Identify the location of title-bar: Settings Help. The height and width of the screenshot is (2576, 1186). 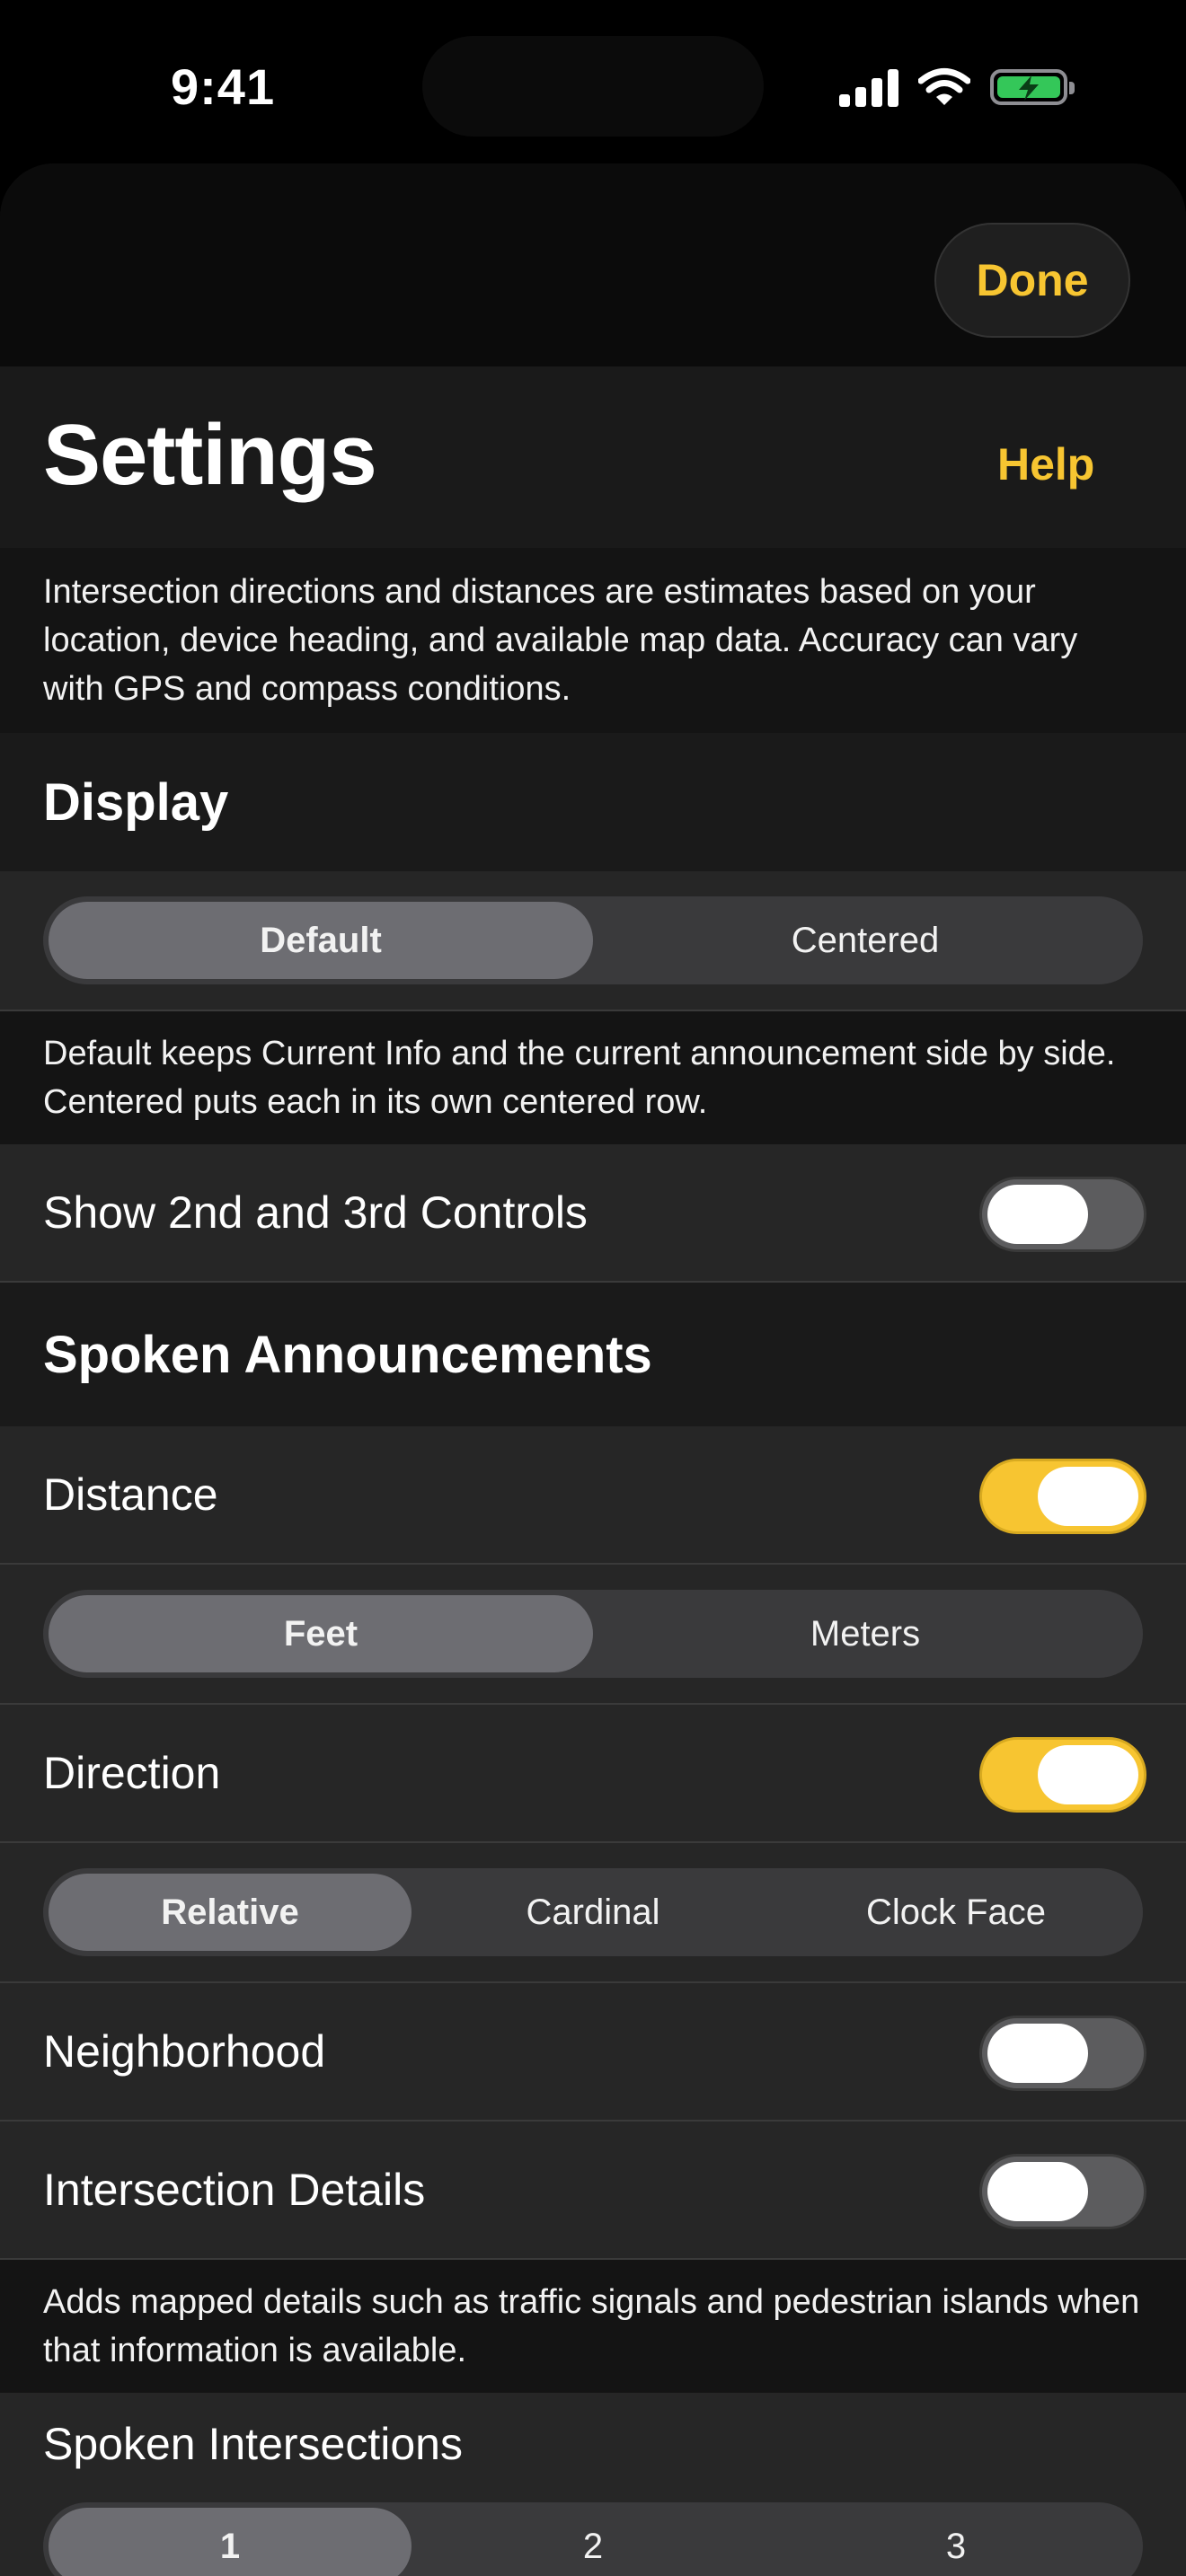
(593, 457).